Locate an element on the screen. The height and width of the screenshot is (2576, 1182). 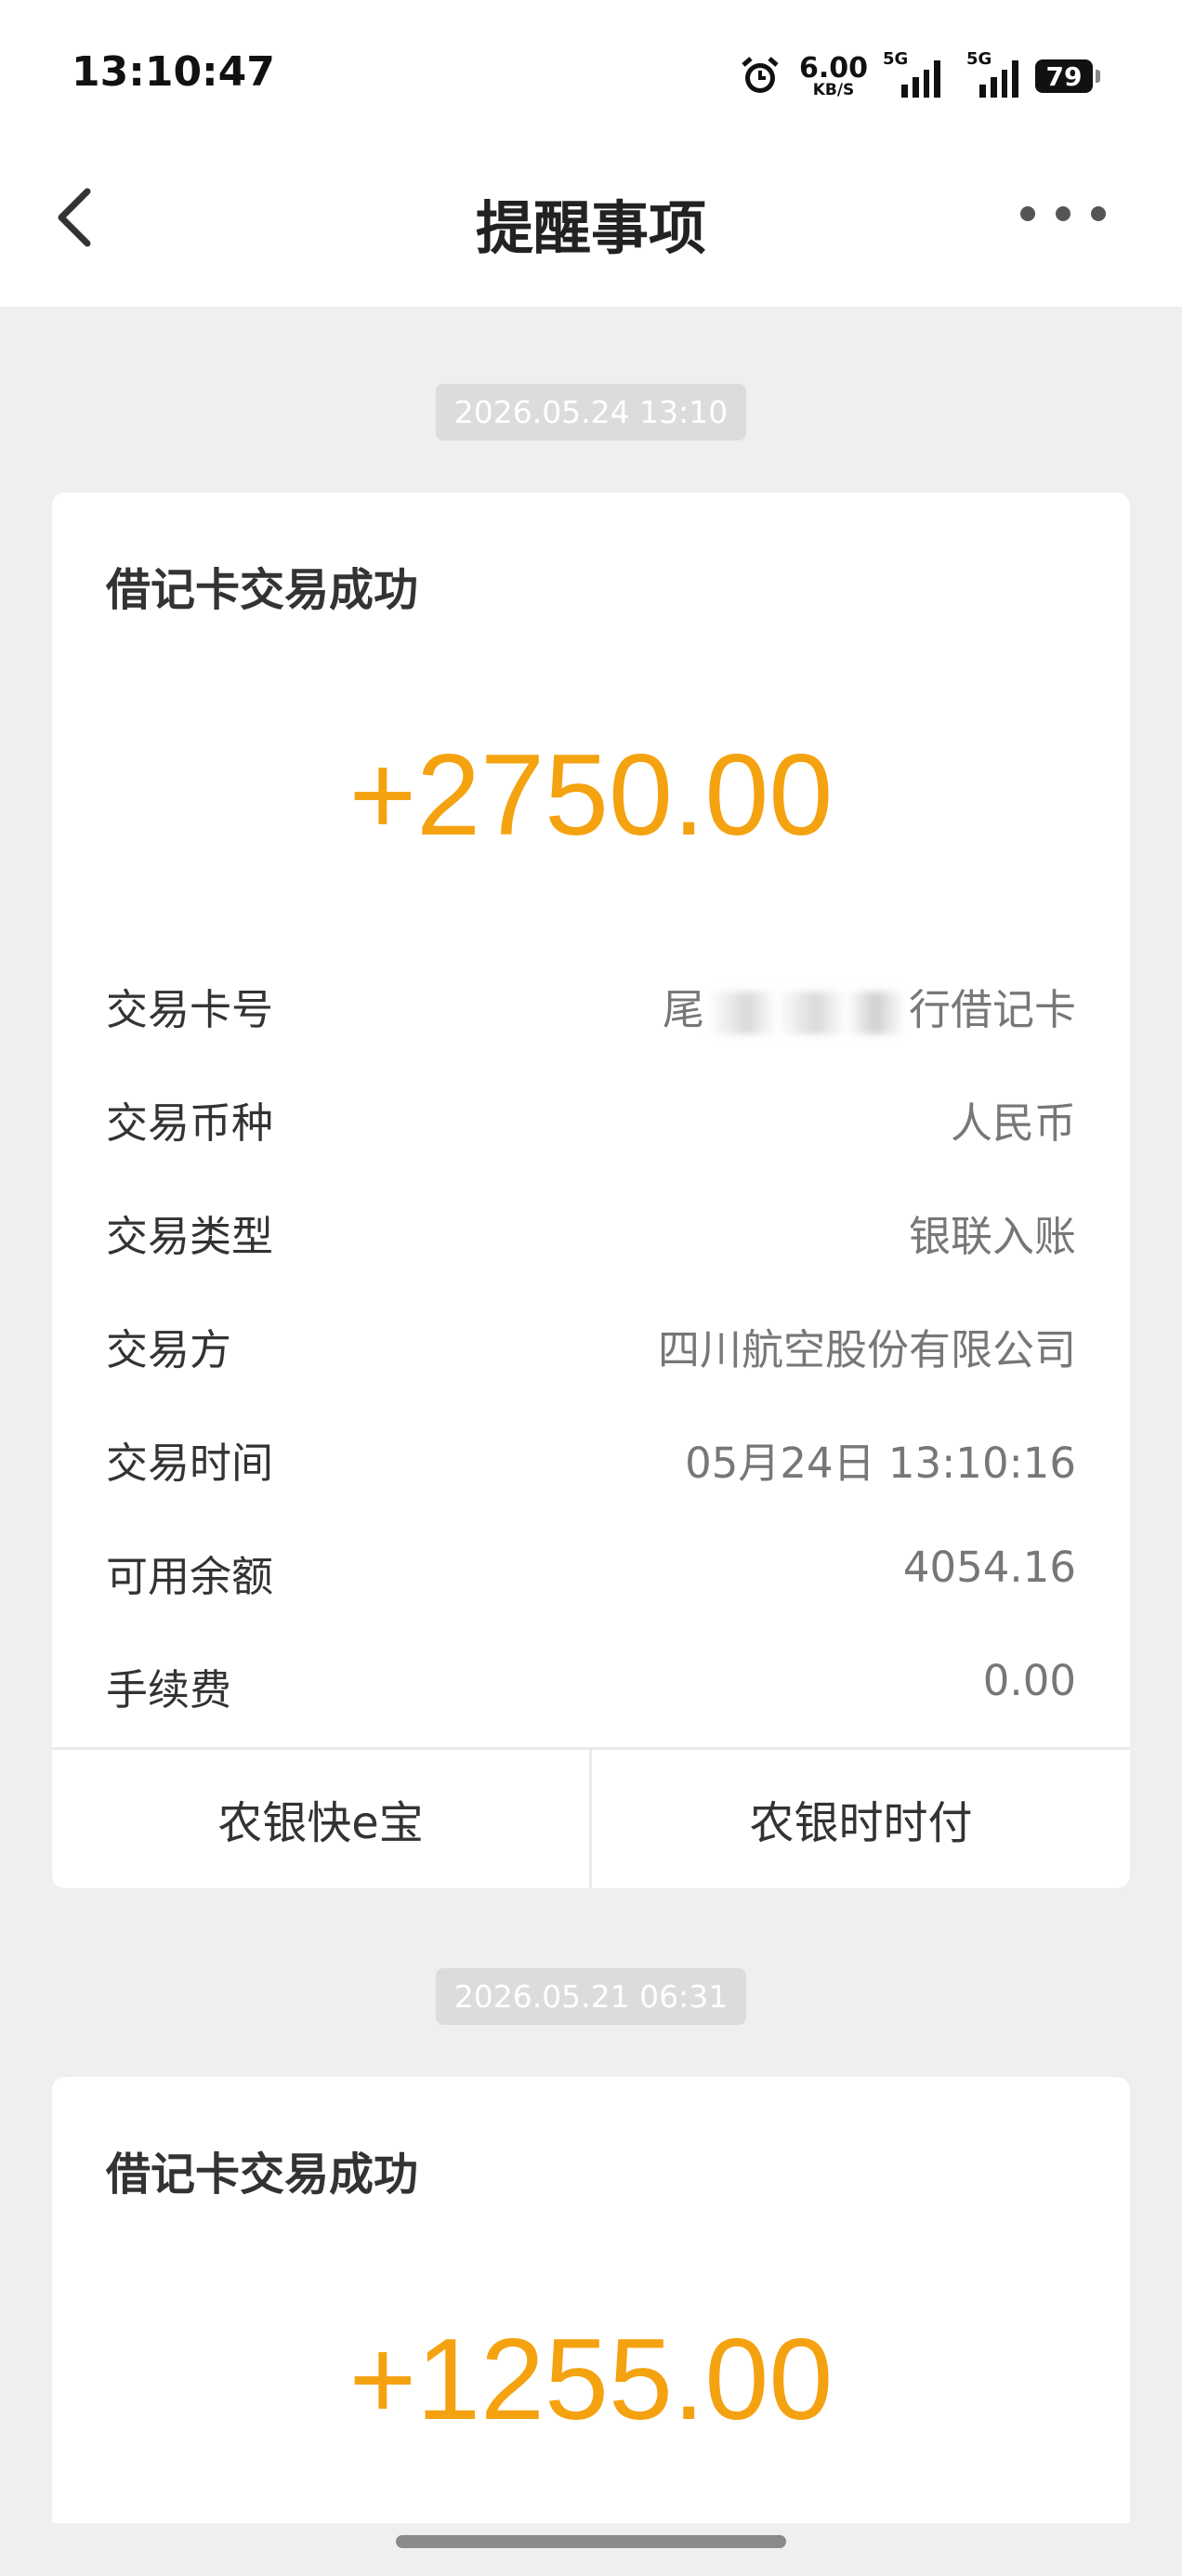
status-bar: 13:10:47 6.00 KB/S 5G 5G 79 is located at coordinates (591, 76).